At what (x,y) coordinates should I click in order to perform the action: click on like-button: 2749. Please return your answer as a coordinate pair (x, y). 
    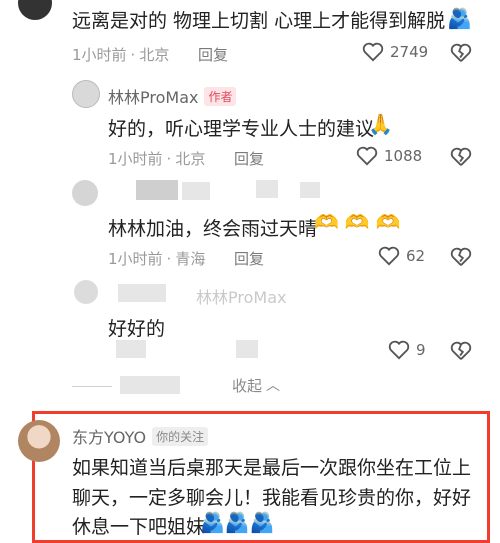
    Looking at the image, I should click on (395, 52).